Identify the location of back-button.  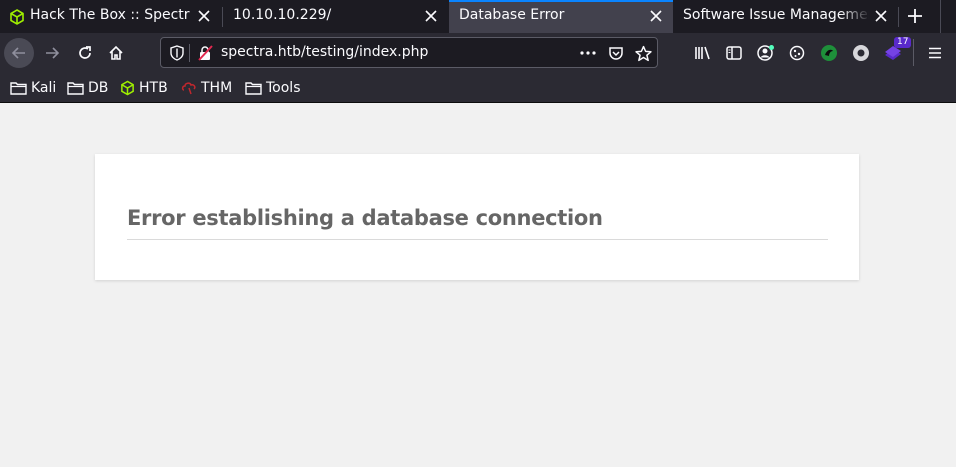
(19, 53).